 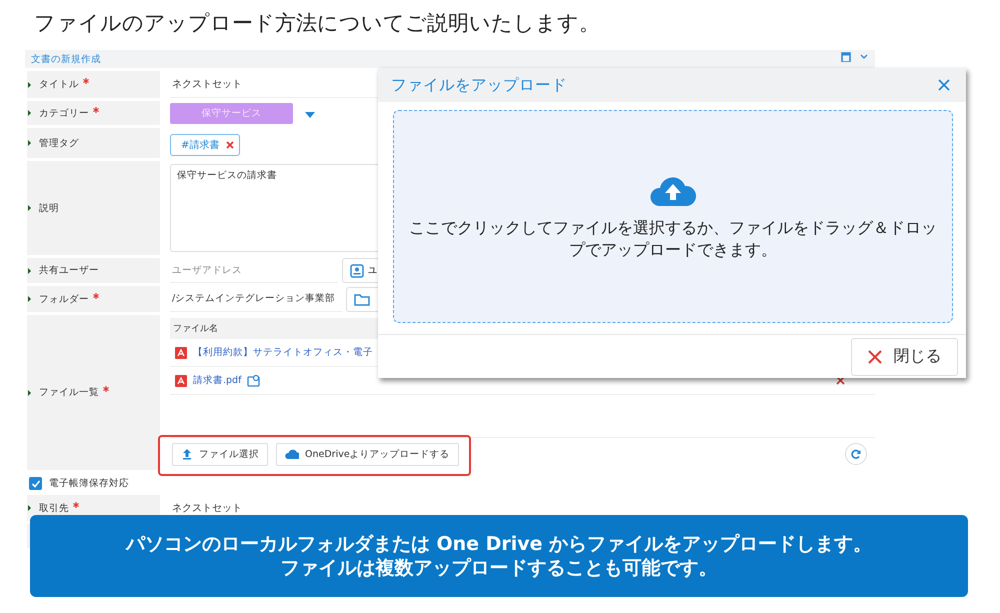 What do you see at coordinates (256, 299) in the screenshot?
I see `folder-path: /システムインテグレーション事業部` at bounding box center [256, 299].